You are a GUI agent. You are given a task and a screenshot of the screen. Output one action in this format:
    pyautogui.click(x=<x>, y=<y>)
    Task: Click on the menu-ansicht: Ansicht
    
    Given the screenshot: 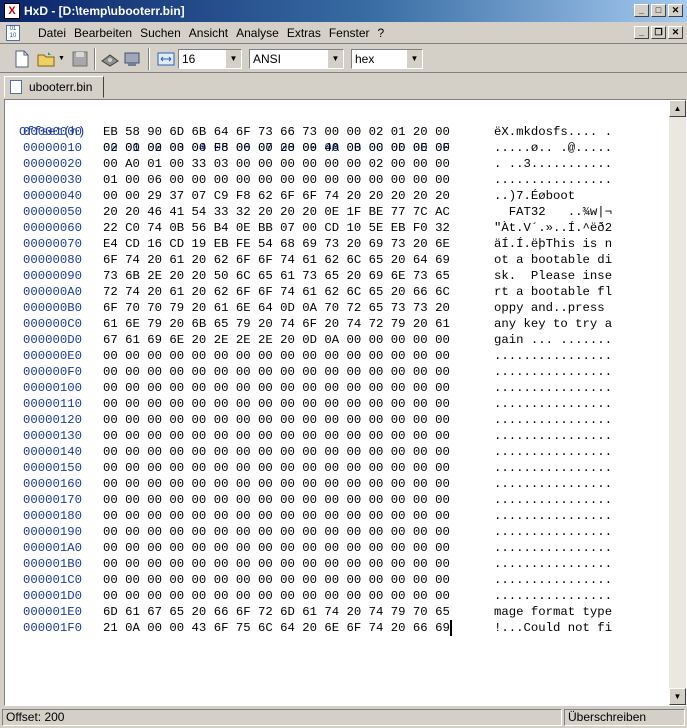 What is the action you would take?
    pyautogui.click(x=208, y=33)
    